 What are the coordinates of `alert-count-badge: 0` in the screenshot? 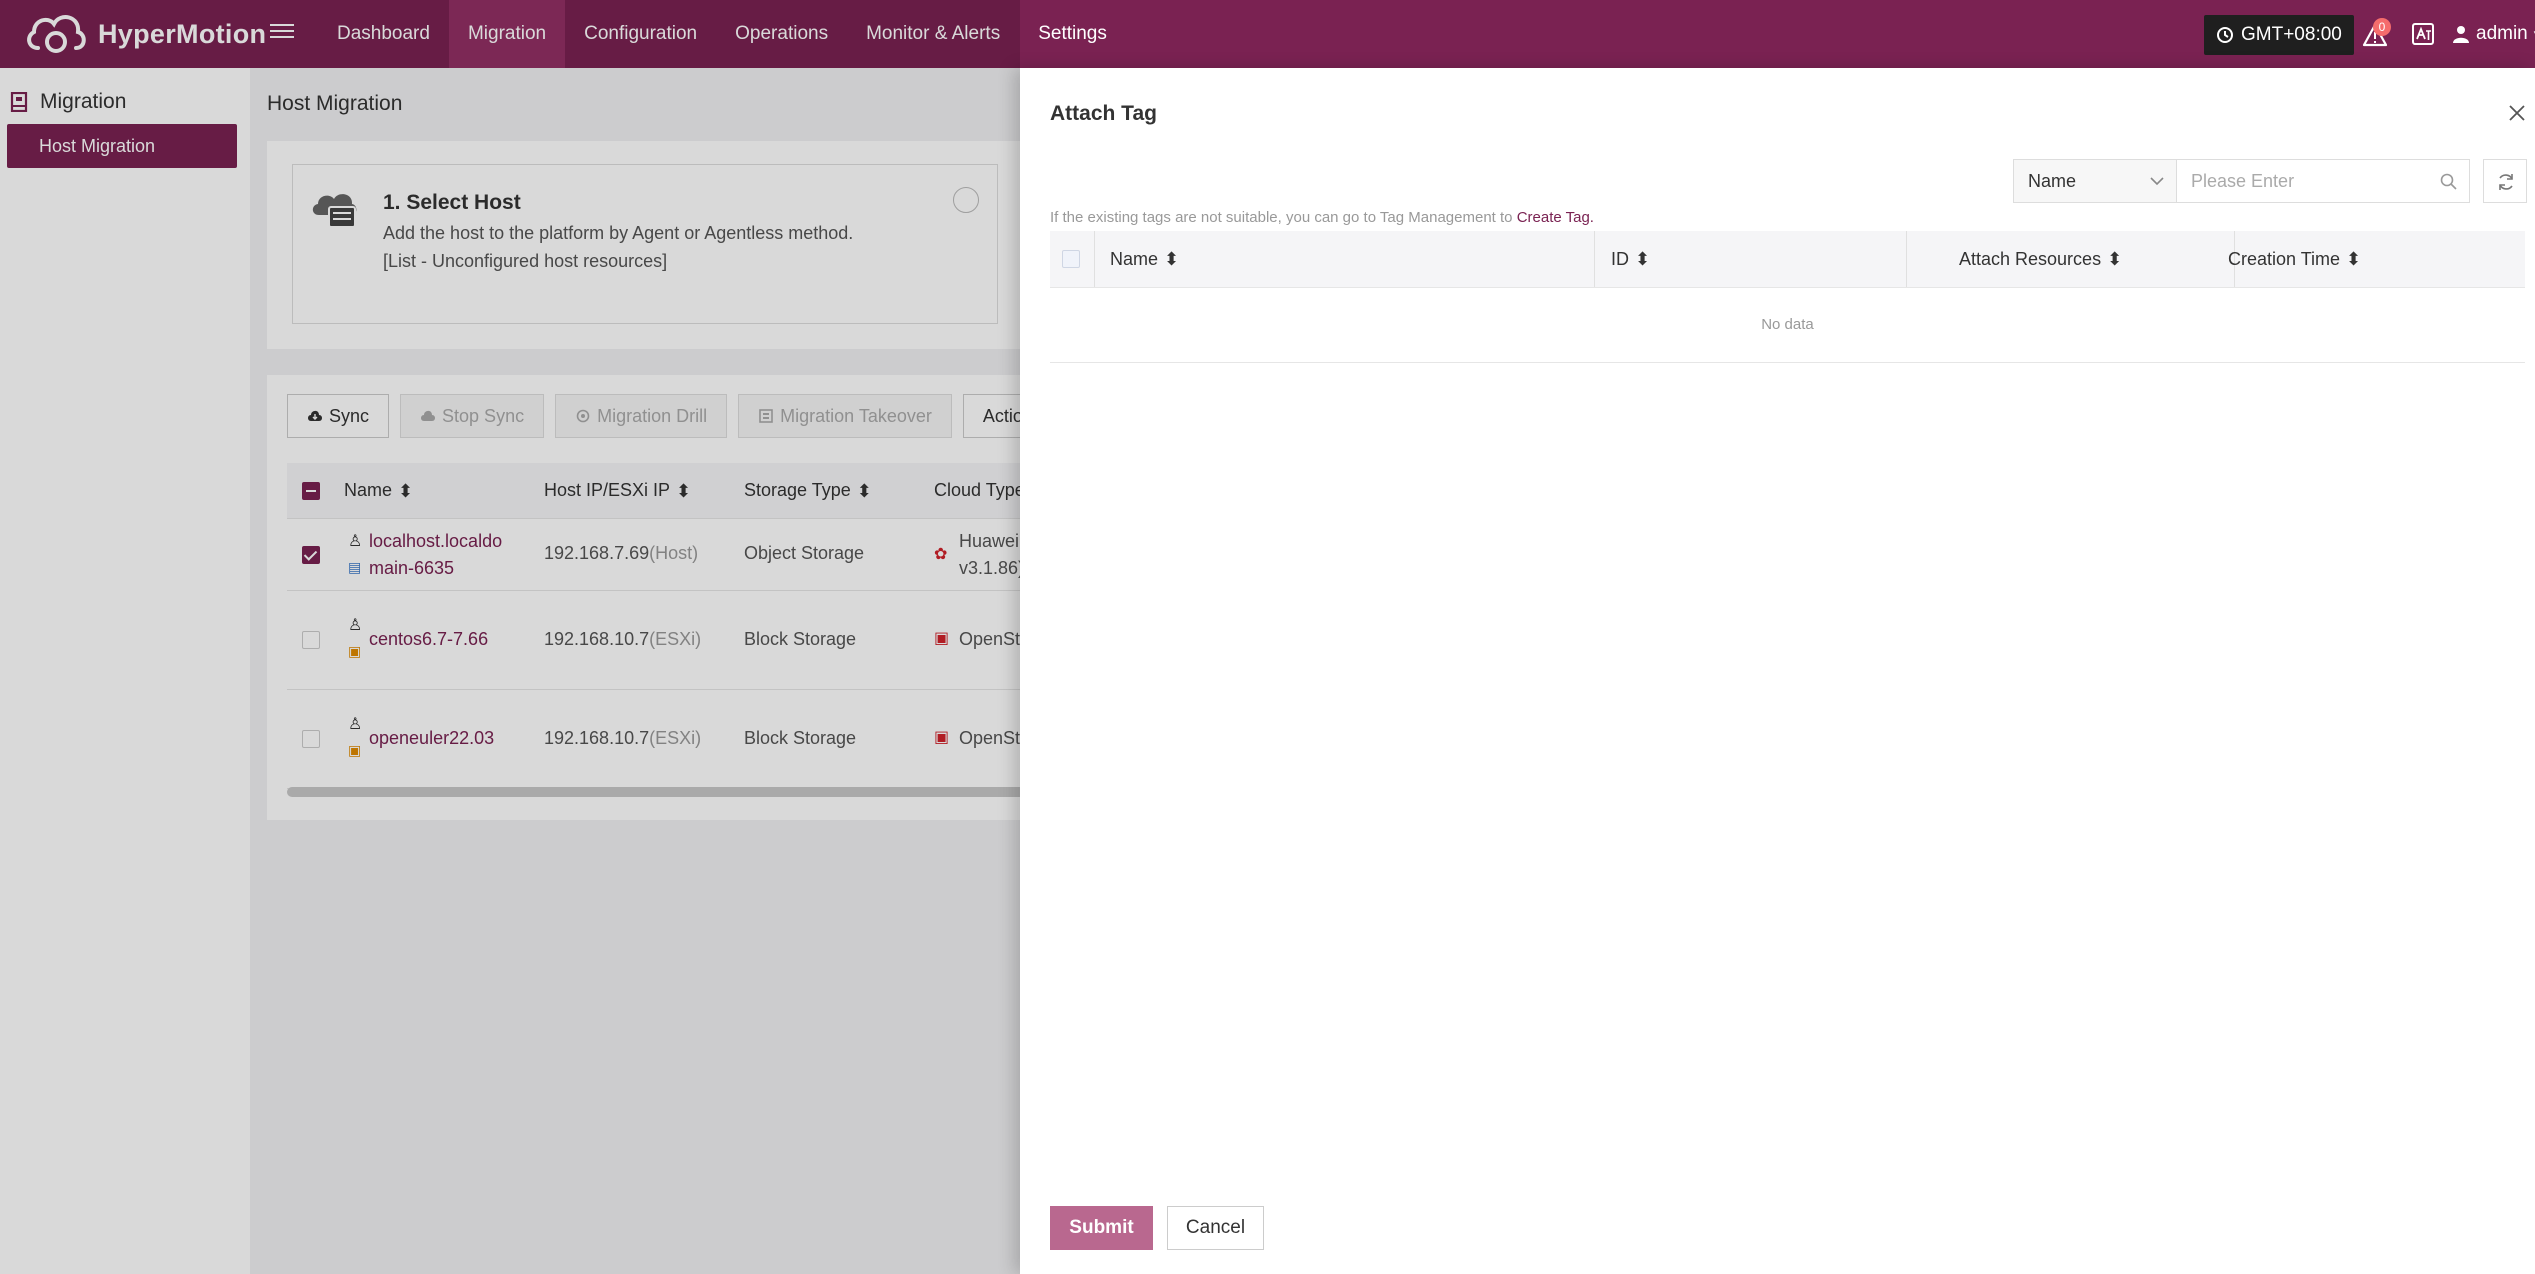 It's located at (2382, 27).